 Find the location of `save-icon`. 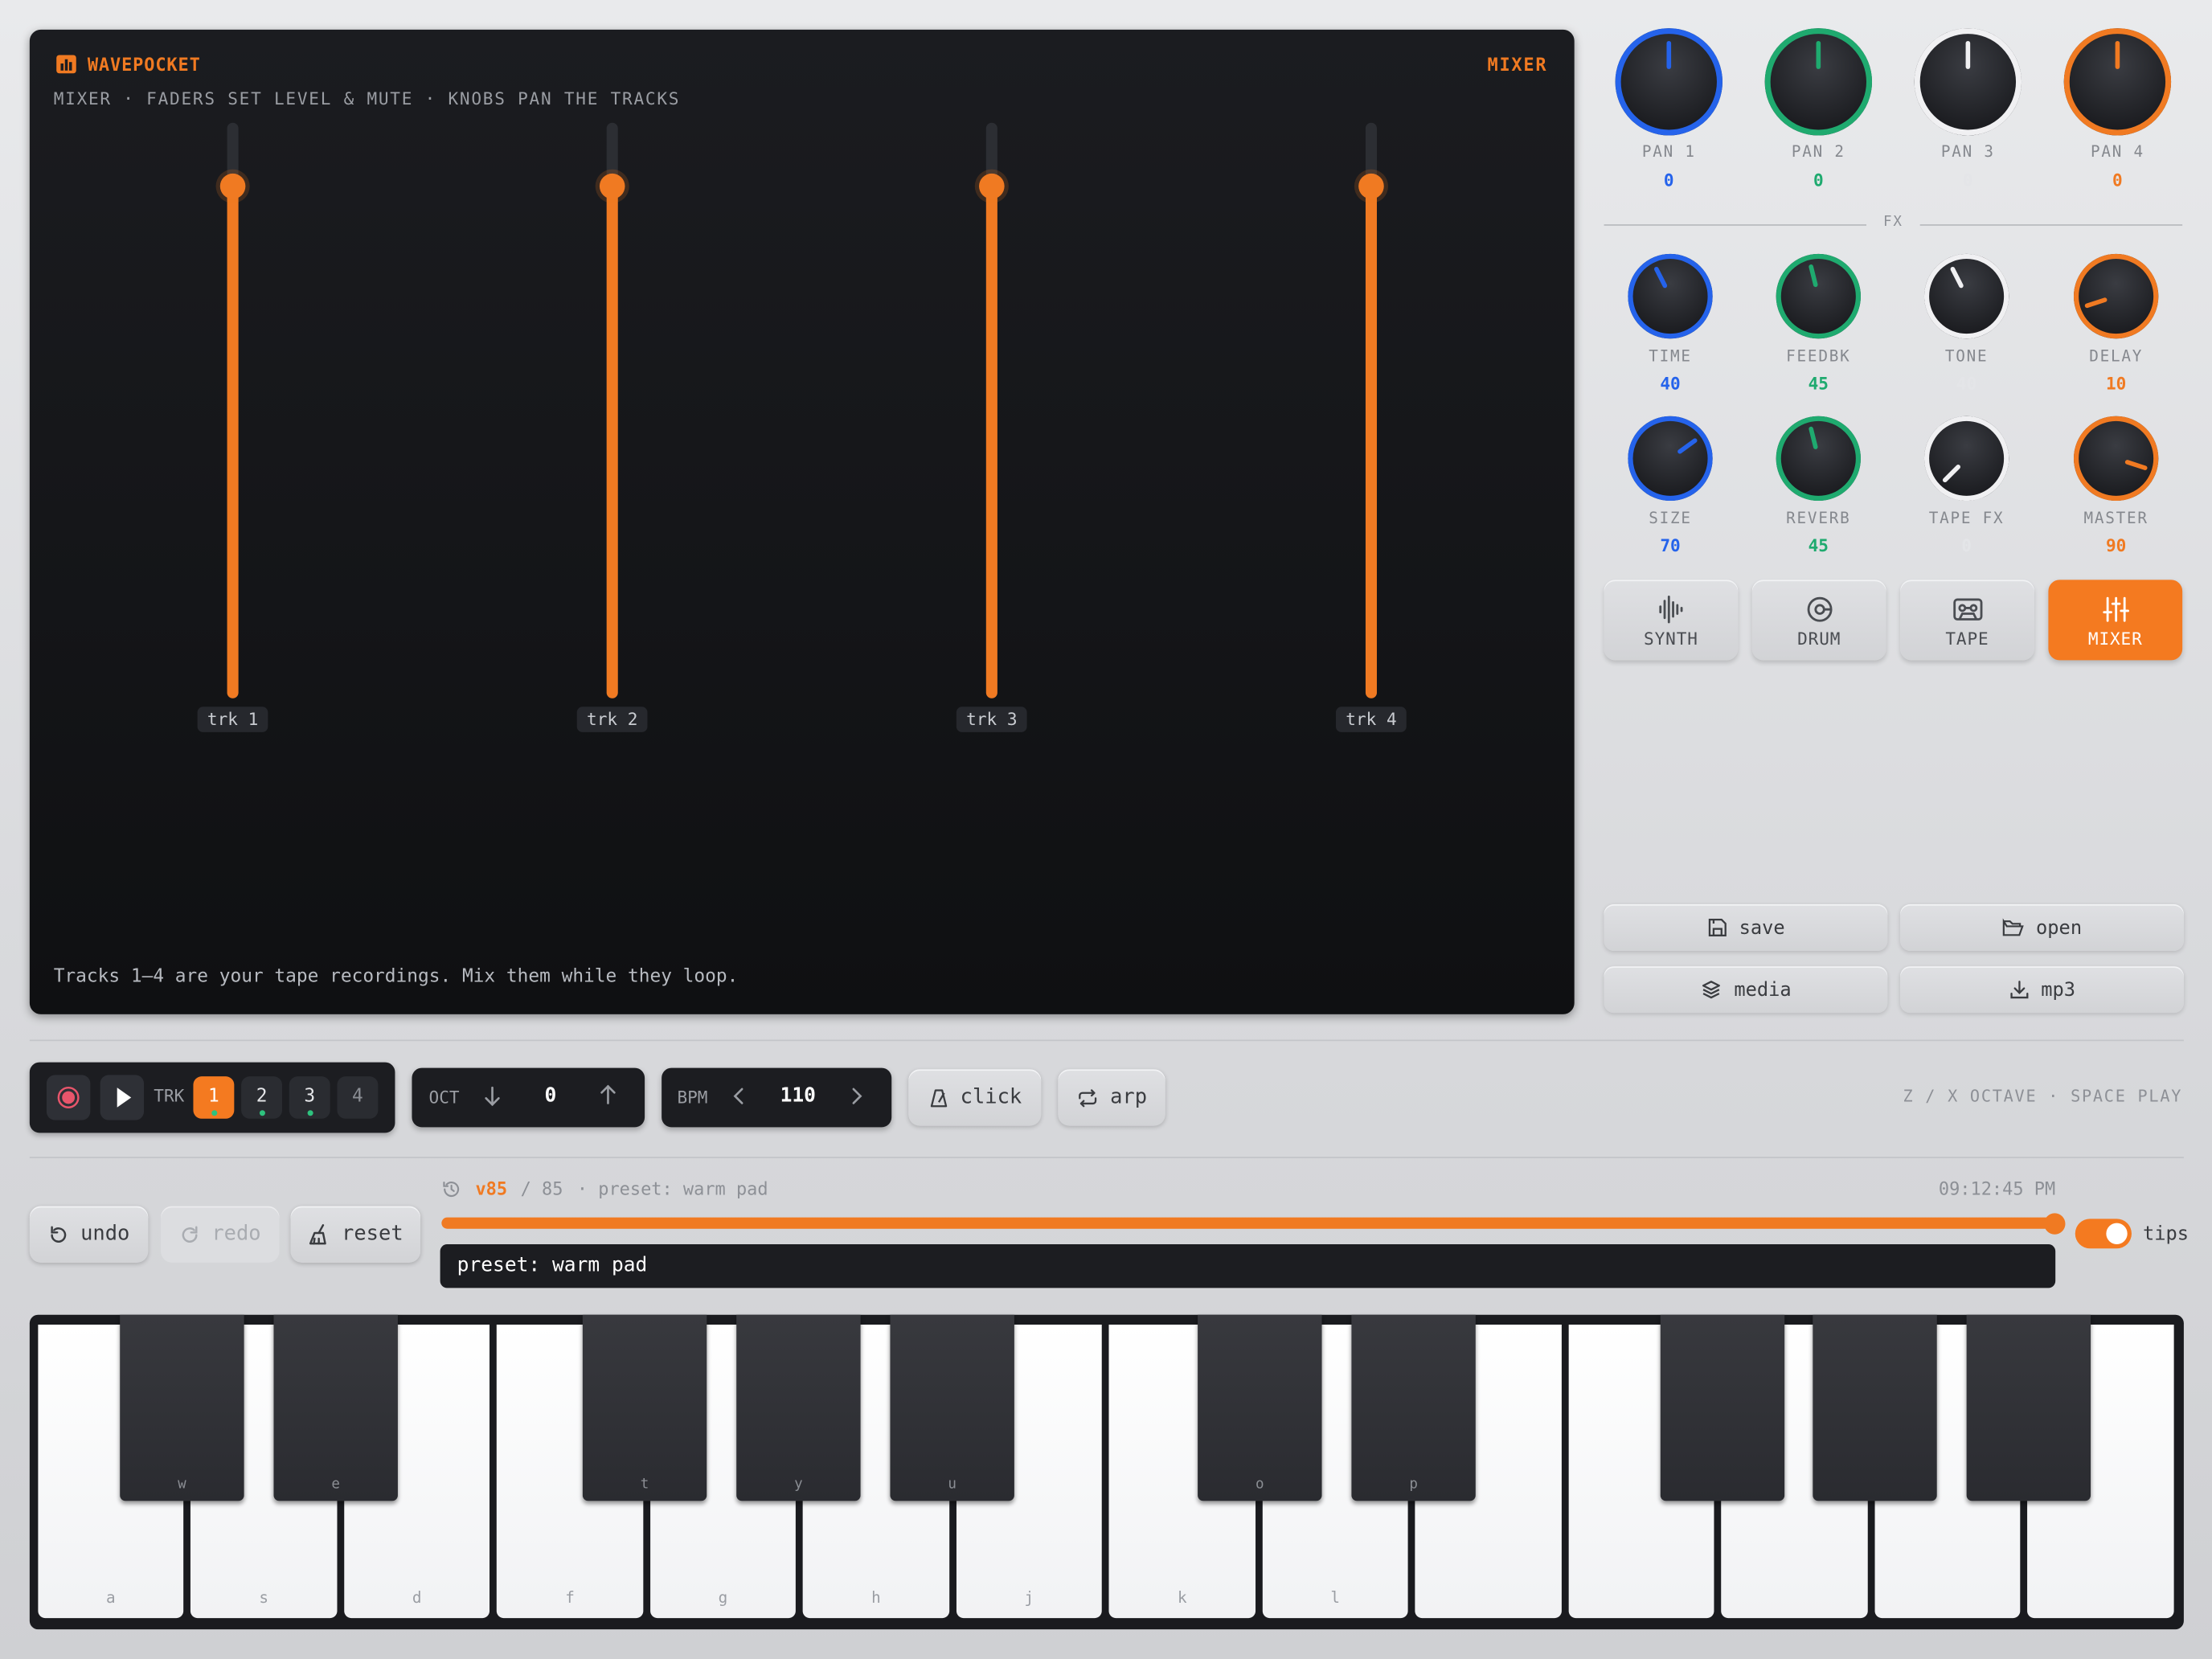

save-icon is located at coordinates (1717, 928).